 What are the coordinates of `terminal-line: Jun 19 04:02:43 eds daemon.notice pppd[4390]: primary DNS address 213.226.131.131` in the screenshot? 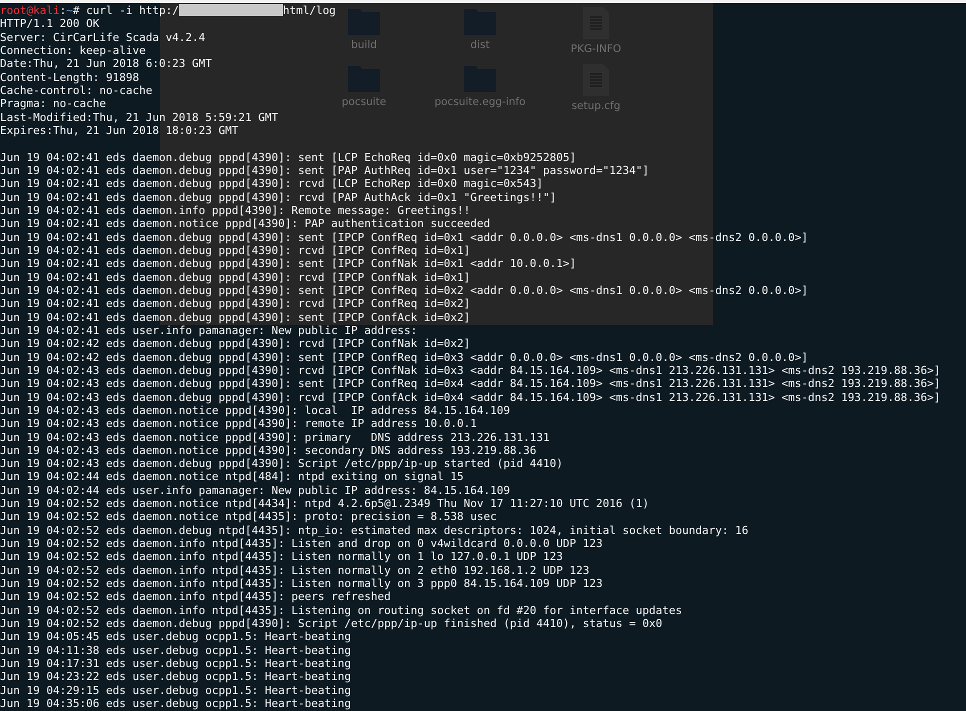 It's located at (275, 437).